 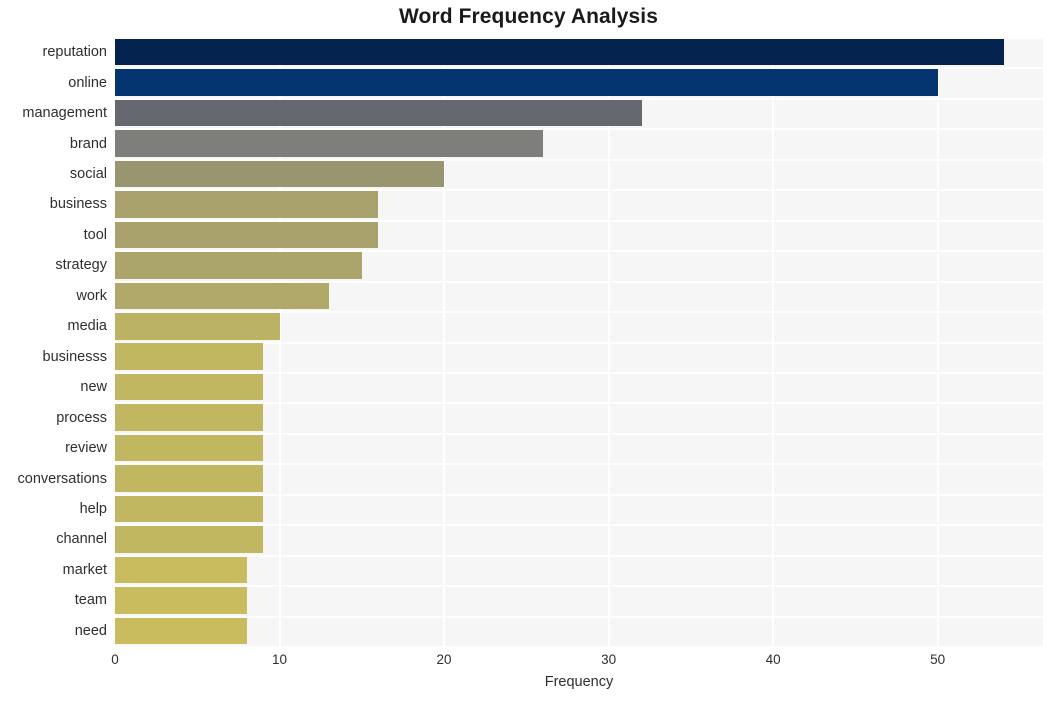 I want to click on y-axis-tick-label: process, so click(x=81, y=417).